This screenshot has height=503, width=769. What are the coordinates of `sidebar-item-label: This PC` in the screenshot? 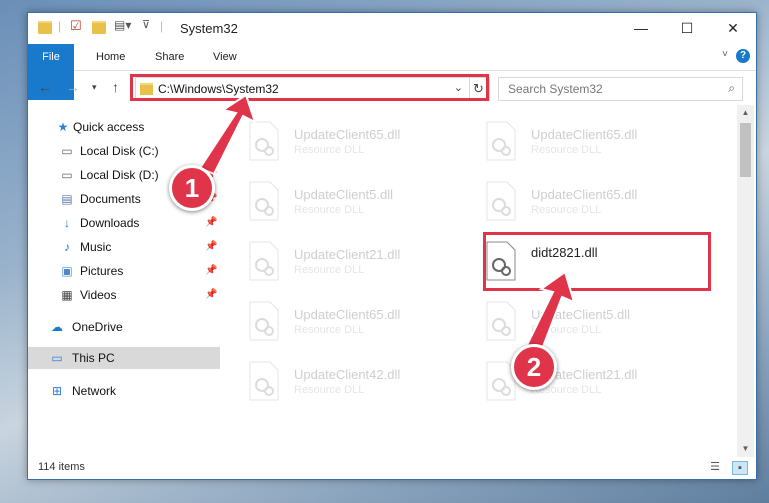 It's located at (93, 358).